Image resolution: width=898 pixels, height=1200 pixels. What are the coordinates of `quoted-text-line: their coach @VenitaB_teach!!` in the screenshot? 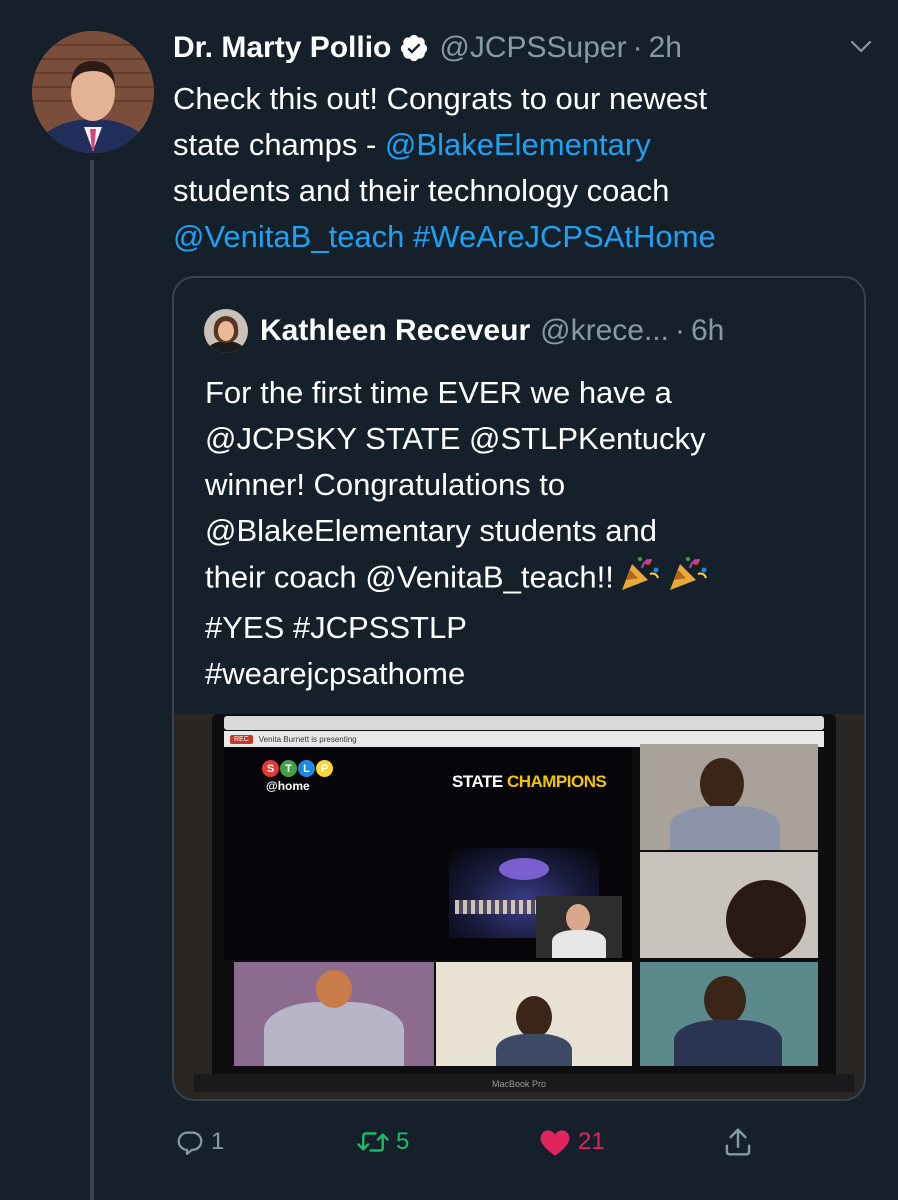 It's located at (409, 577).